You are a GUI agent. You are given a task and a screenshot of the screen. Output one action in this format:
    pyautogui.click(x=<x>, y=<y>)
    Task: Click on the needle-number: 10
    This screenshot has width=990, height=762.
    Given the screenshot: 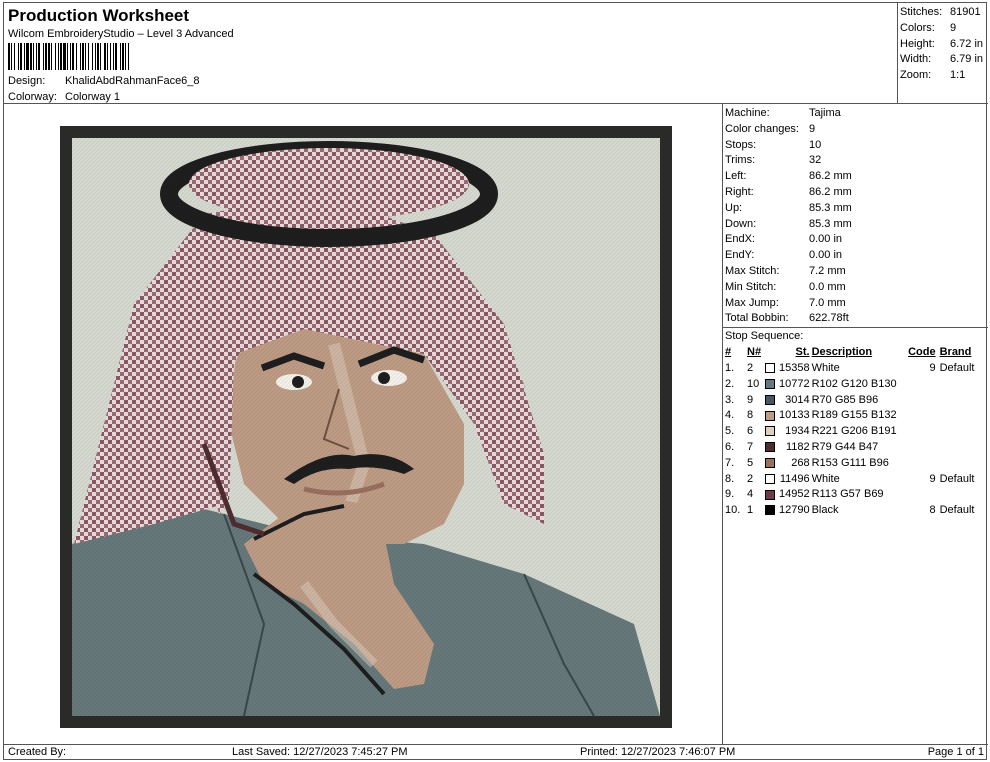 What is the action you would take?
    pyautogui.click(x=753, y=383)
    